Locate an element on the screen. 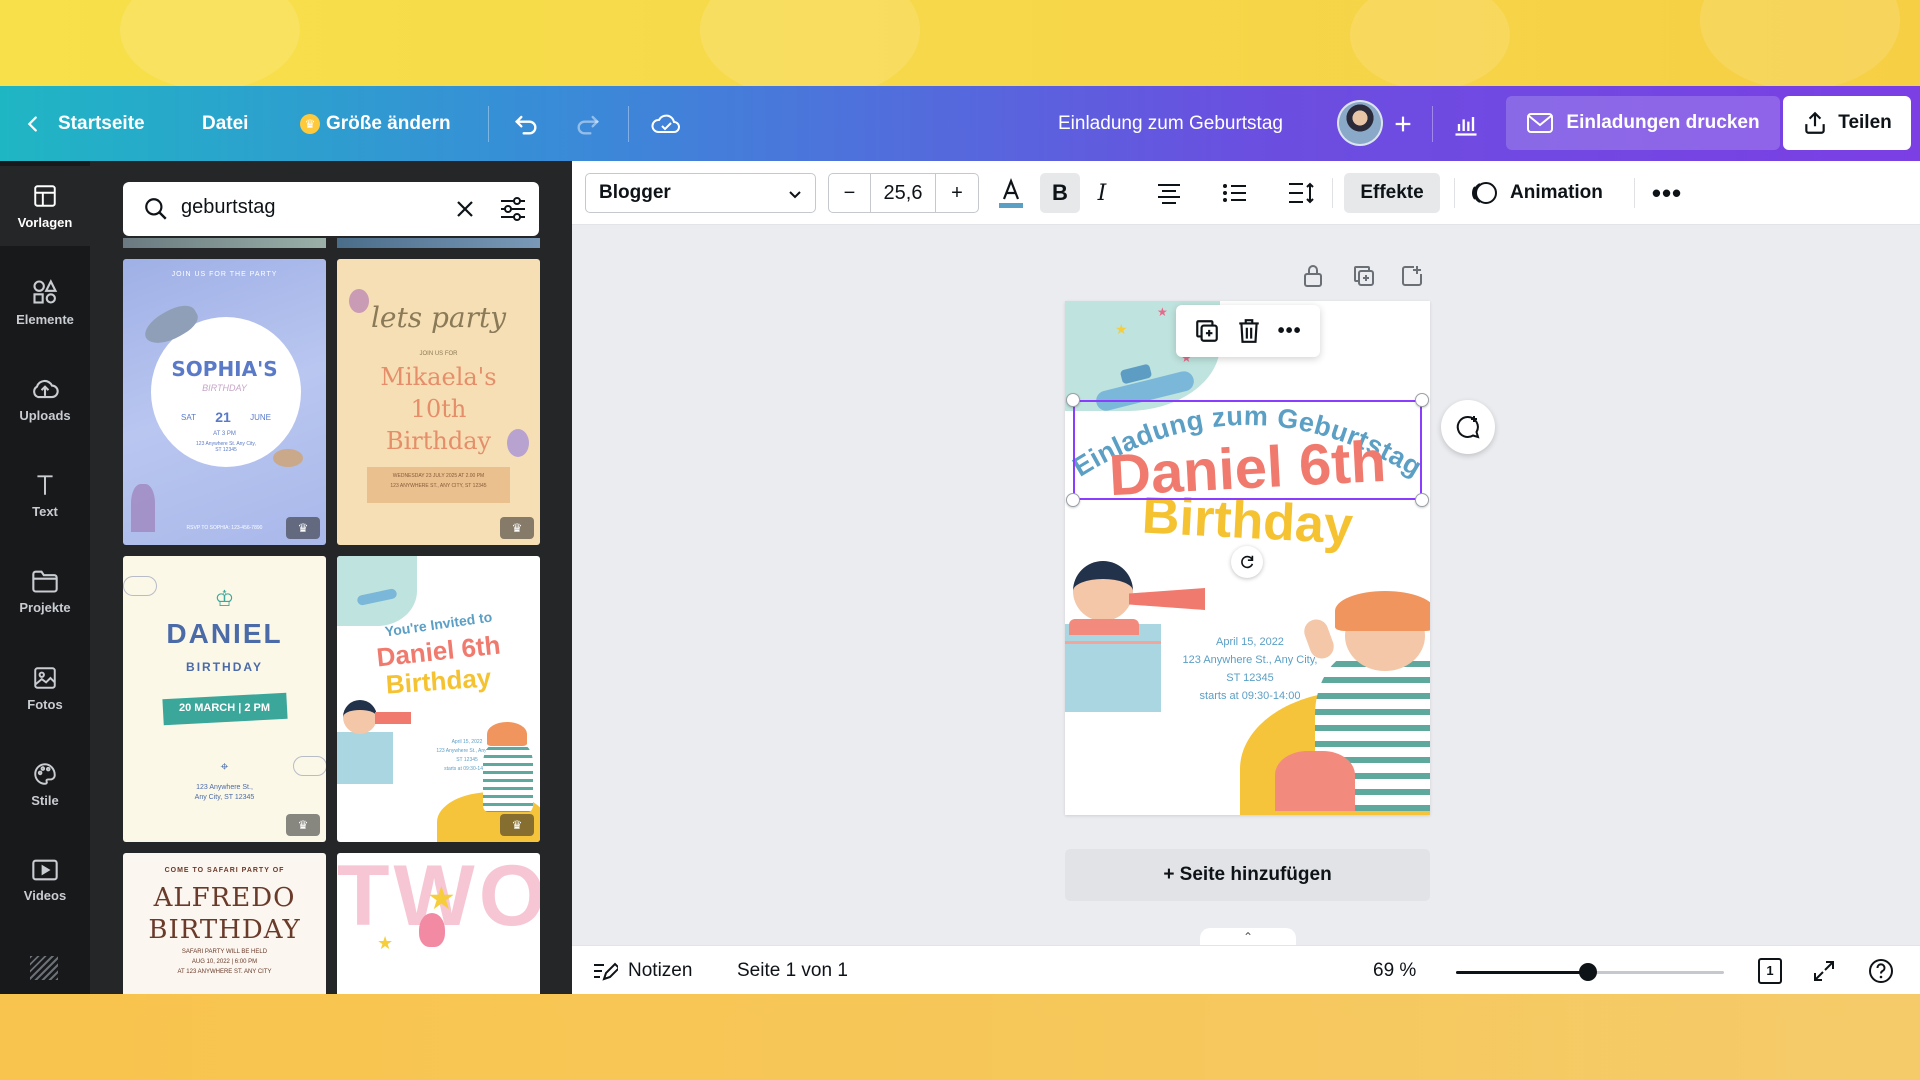 This screenshot has height=1080, width=1920. video-icon is located at coordinates (45, 869).